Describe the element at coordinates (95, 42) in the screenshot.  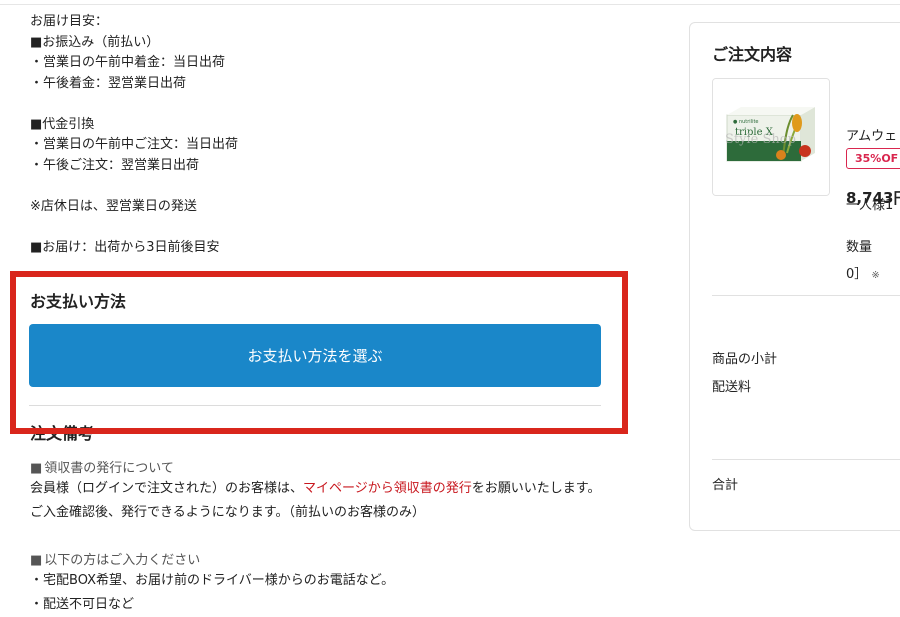
I see `delivery-line: ■お振込み（前払い）` at that location.